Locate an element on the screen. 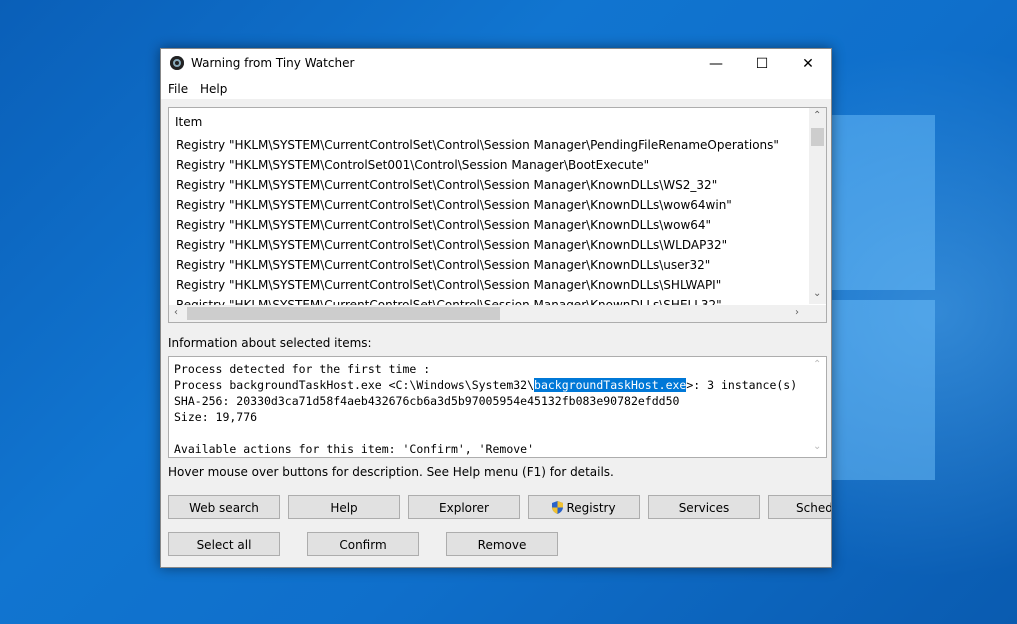 This screenshot has width=1017, height=624. list-horizontal-scrollbar: ‹ › is located at coordinates (489, 313).